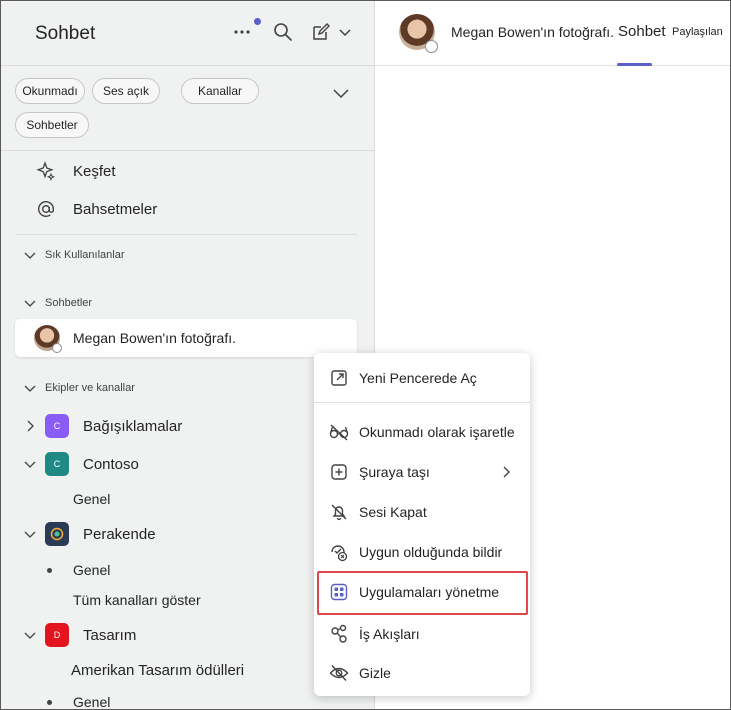 The height and width of the screenshot is (710, 731). Describe the element at coordinates (187, 33) in the screenshot. I see `sidebar-header: Sohbet` at that location.